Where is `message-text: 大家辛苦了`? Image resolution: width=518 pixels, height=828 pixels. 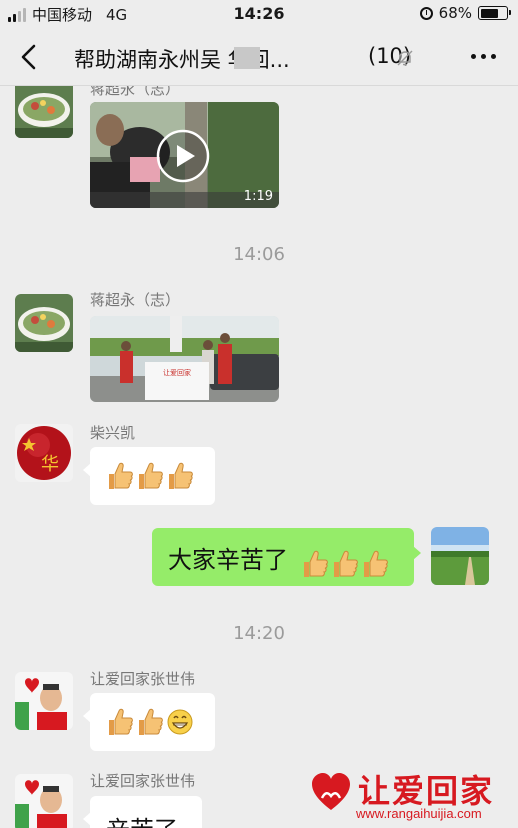
message-text: 大家辛苦了 is located at coordinates (228, 560).